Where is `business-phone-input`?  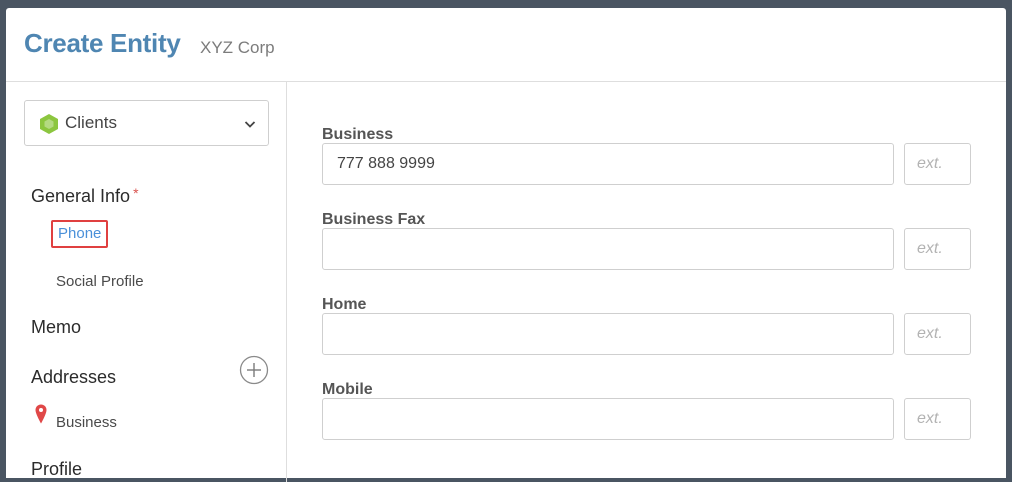
business-phone-input is located at coordinates (608, 164).